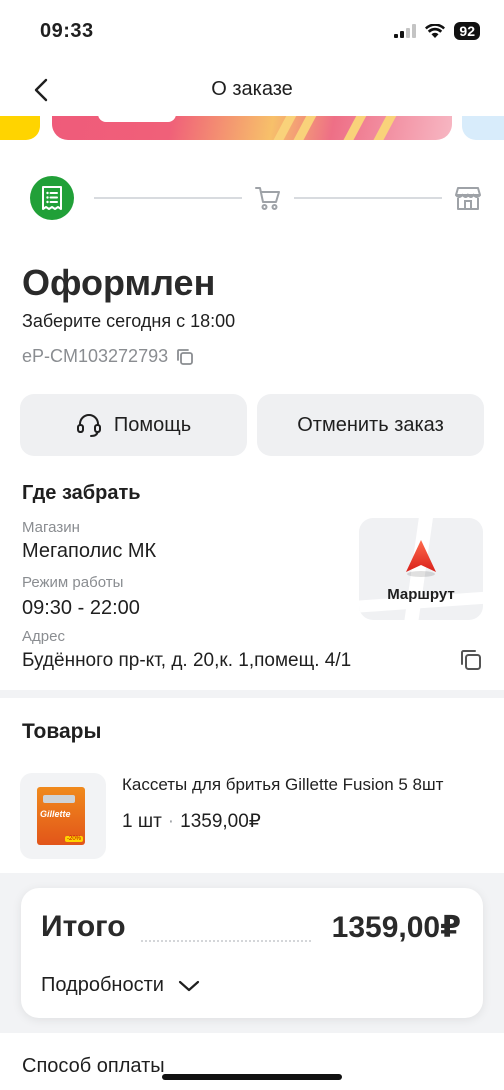  Describe the element at coordinates (185, 357) in the screenshot. I see `copy-icon` at that location.